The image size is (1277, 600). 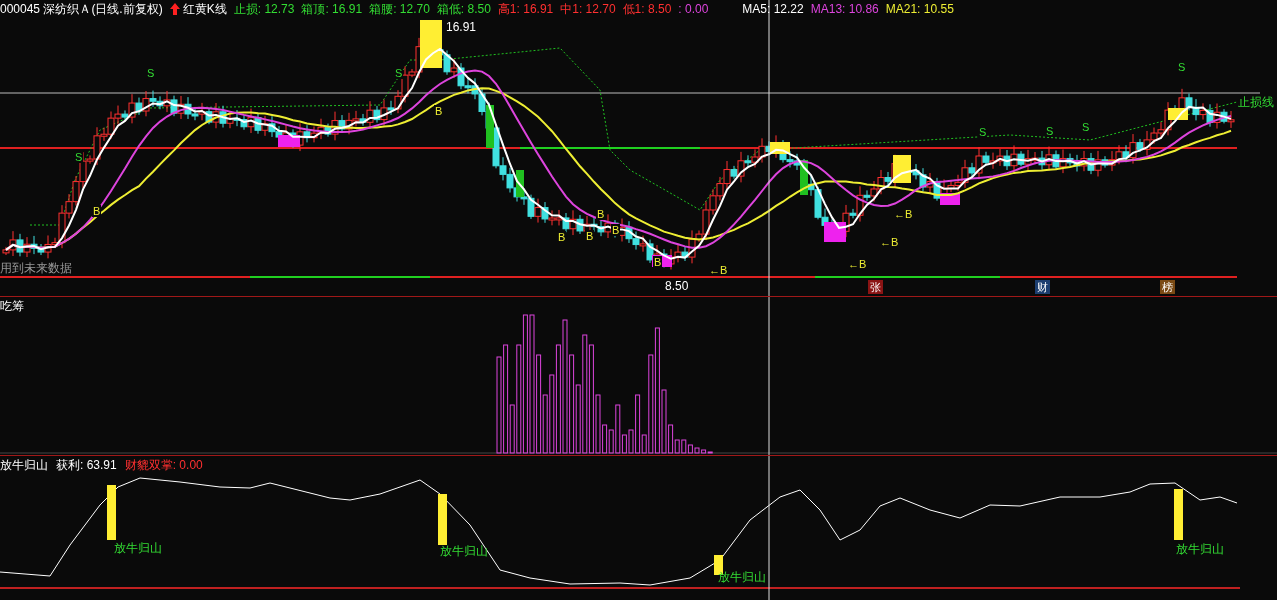 What do you see at coordinates (1256, 102) in the screenshot?
I see `stop-line-label: 止损线` at bounding box center [1256, 102].